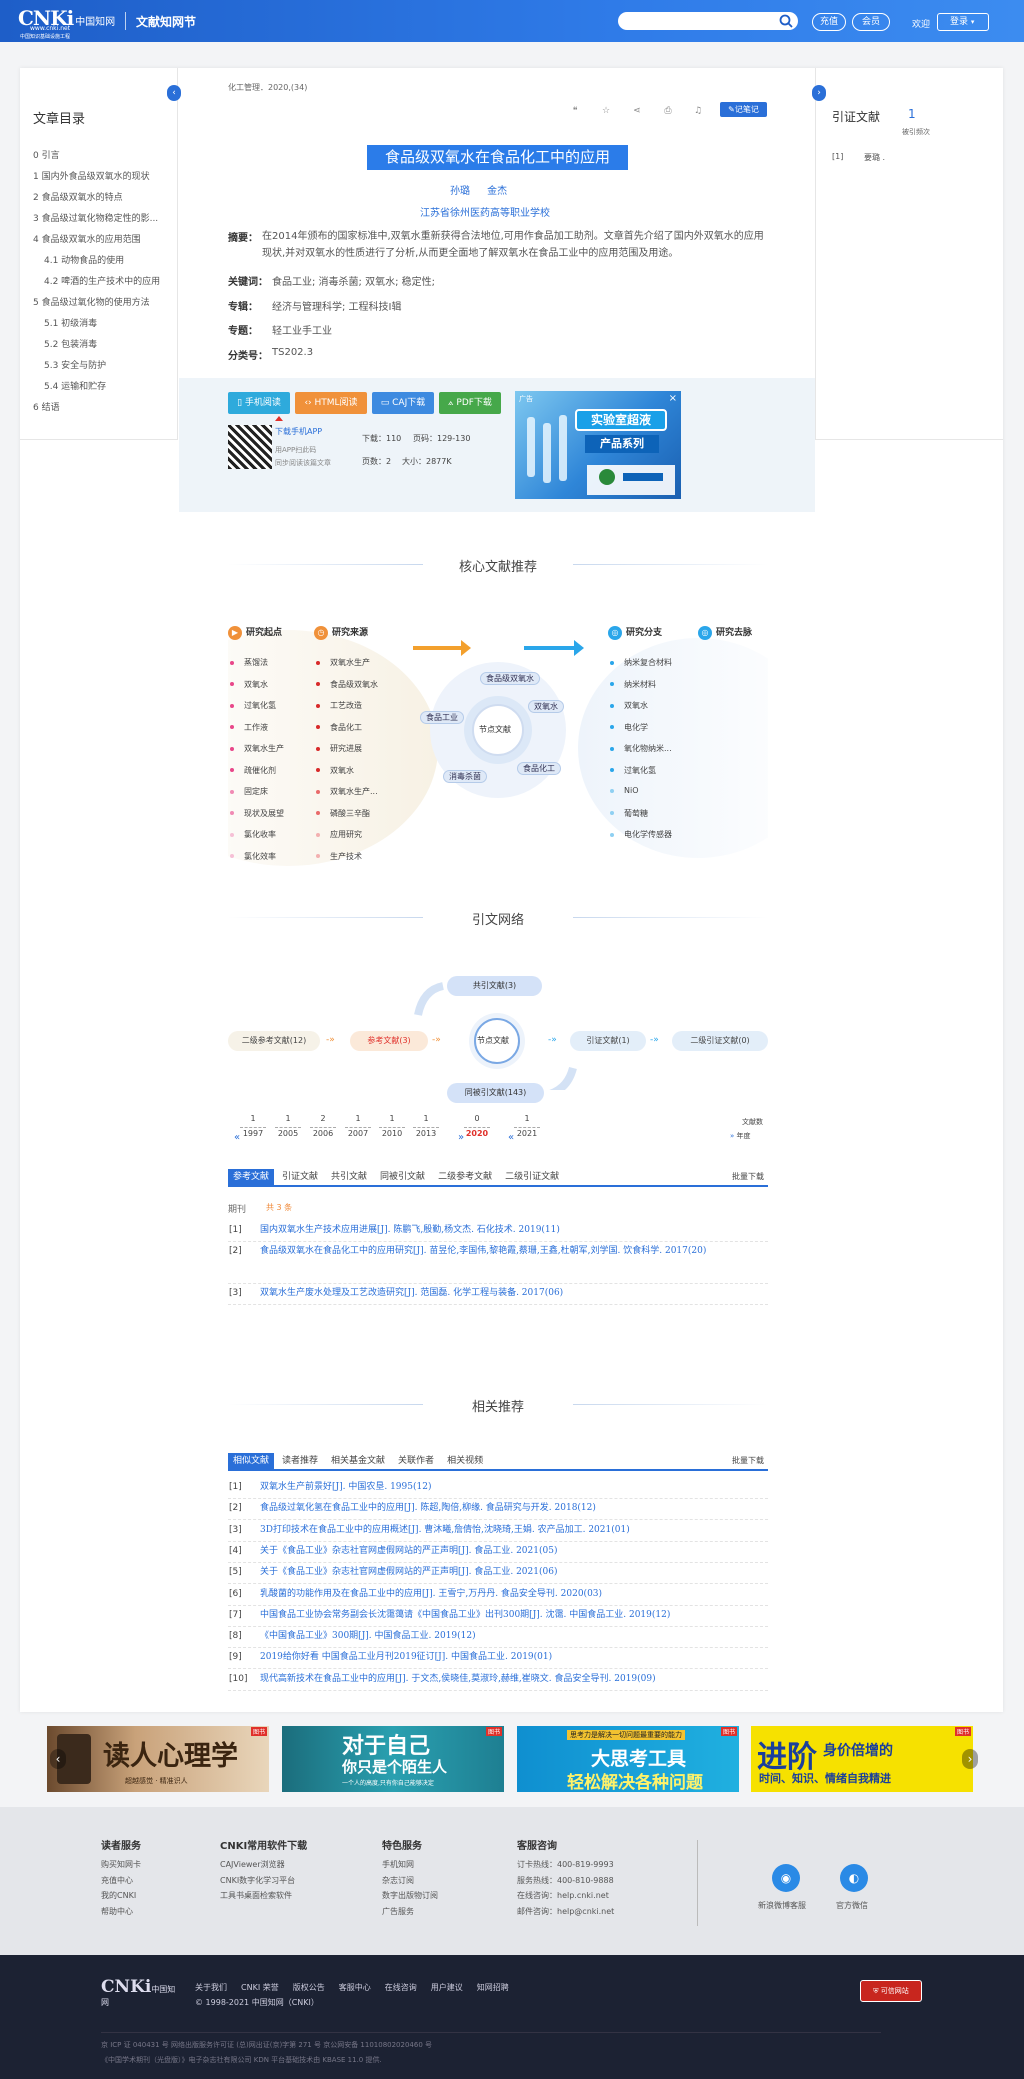 This screenshot has height=2079, width=1024. I want to click on weibo-label: 新浪微博客服, so click(782, 1905).